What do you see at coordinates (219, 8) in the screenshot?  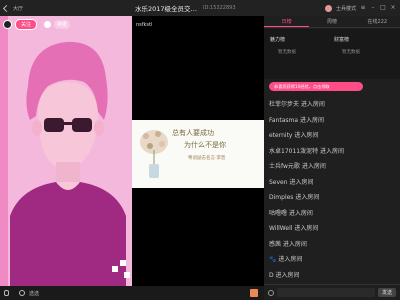 I see `room-id: ID:15322893` at bounding box center [219, 8].